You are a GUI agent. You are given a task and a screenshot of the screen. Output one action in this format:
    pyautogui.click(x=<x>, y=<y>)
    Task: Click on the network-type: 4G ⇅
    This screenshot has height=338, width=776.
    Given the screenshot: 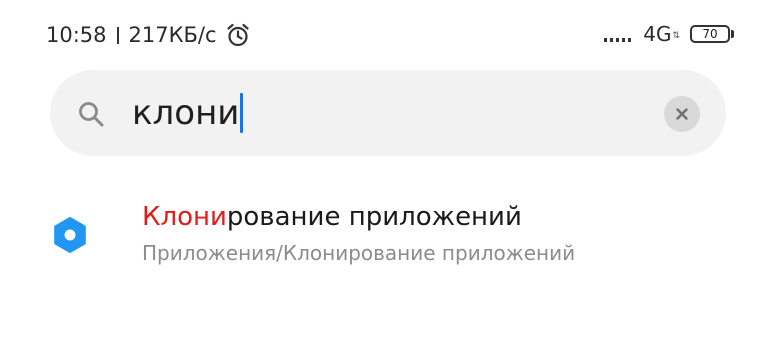 What is the action you would take?
    pyautogui.click(x=661, y=34)
    